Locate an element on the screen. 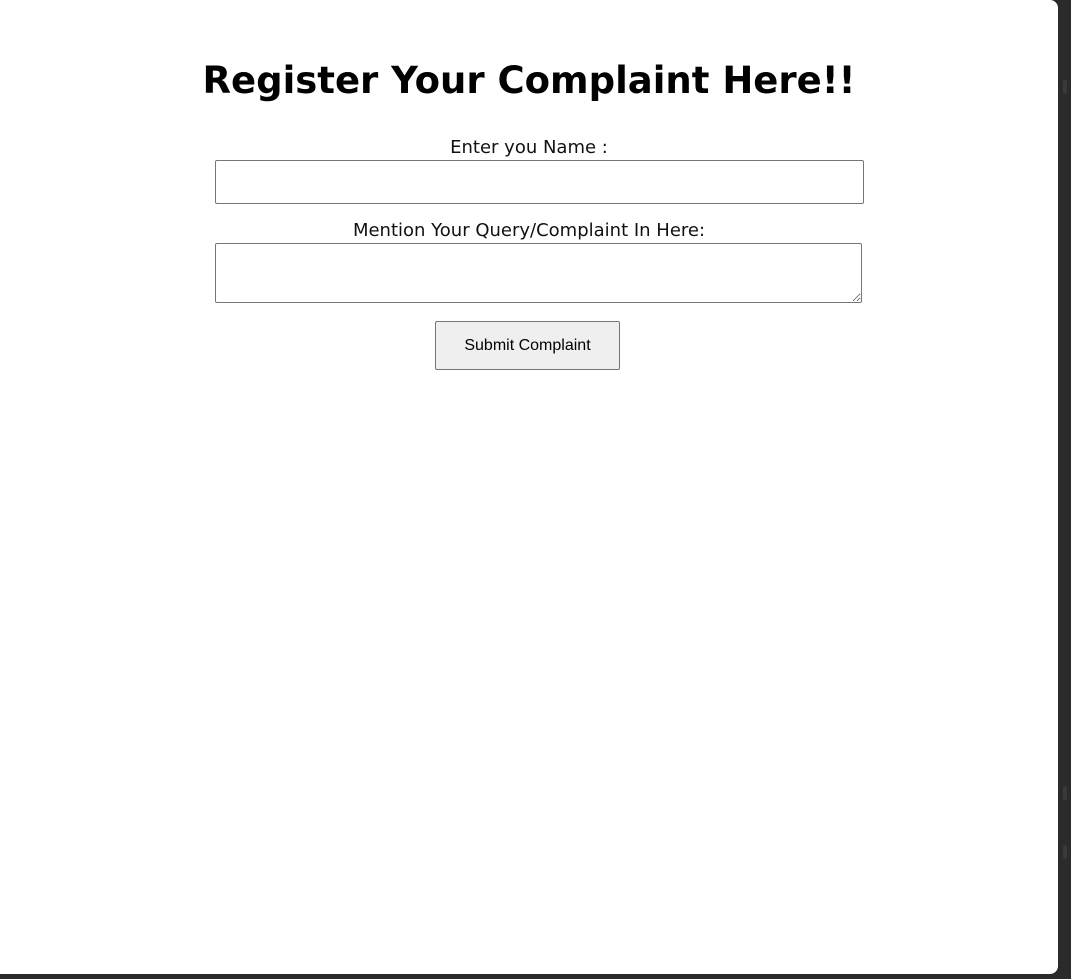 This screenshot has width=1071, height=979. name-label: Enter you Name : is located at coordinates (529, 147).